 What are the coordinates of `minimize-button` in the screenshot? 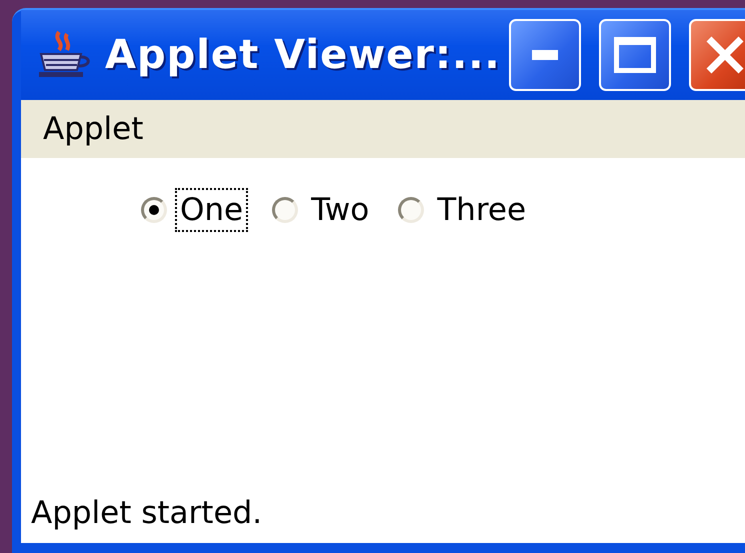 It's located at (544, 55).